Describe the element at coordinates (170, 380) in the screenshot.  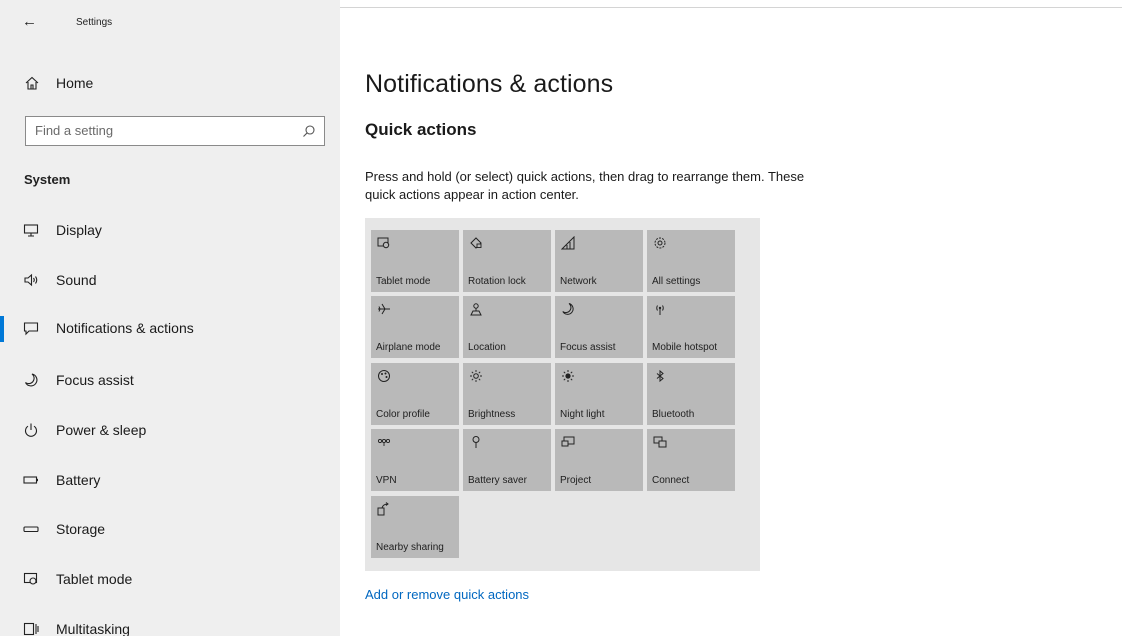
I see `sidebar-item-focus-assist: Focus assist` at that location.